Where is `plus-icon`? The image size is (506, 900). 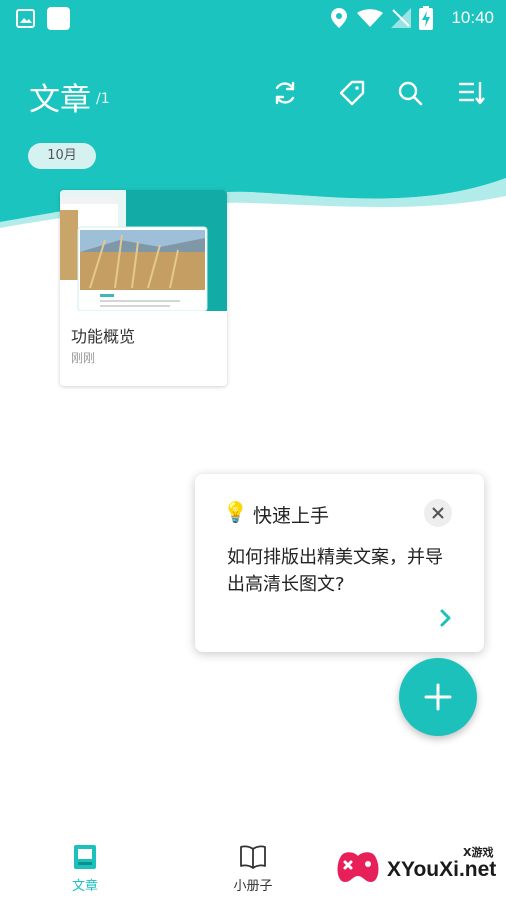
plus-icon is located at coordinates (438, 697).